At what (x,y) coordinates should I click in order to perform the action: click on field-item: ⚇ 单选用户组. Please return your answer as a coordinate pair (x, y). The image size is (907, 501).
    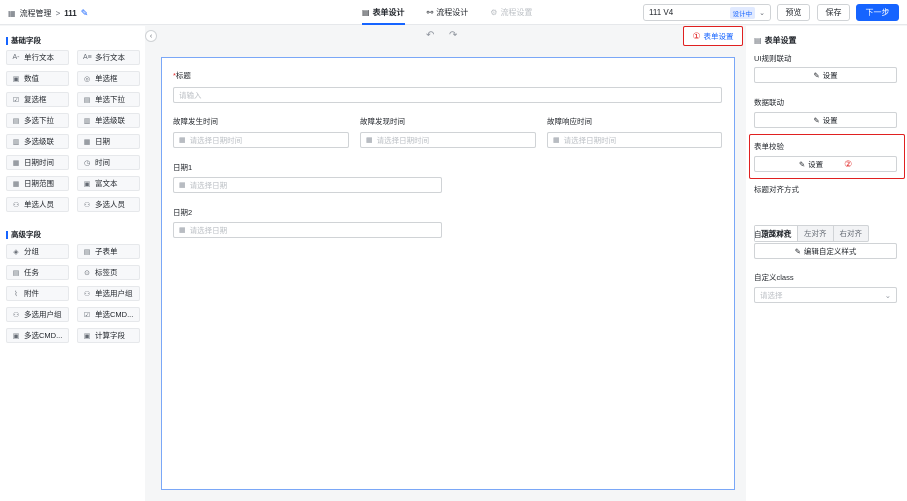
    Looking at the image, I should click on (108, 293).